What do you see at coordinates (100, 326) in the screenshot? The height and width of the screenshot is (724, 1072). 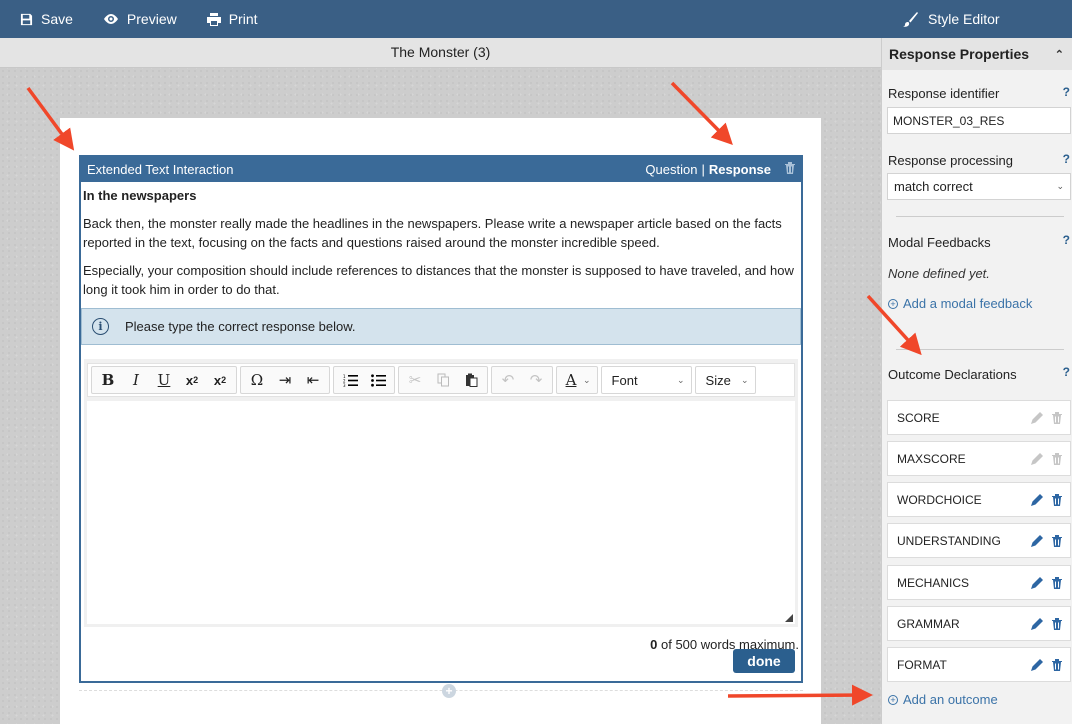 I see `info-icon: i` at bounding box center [100, 326].